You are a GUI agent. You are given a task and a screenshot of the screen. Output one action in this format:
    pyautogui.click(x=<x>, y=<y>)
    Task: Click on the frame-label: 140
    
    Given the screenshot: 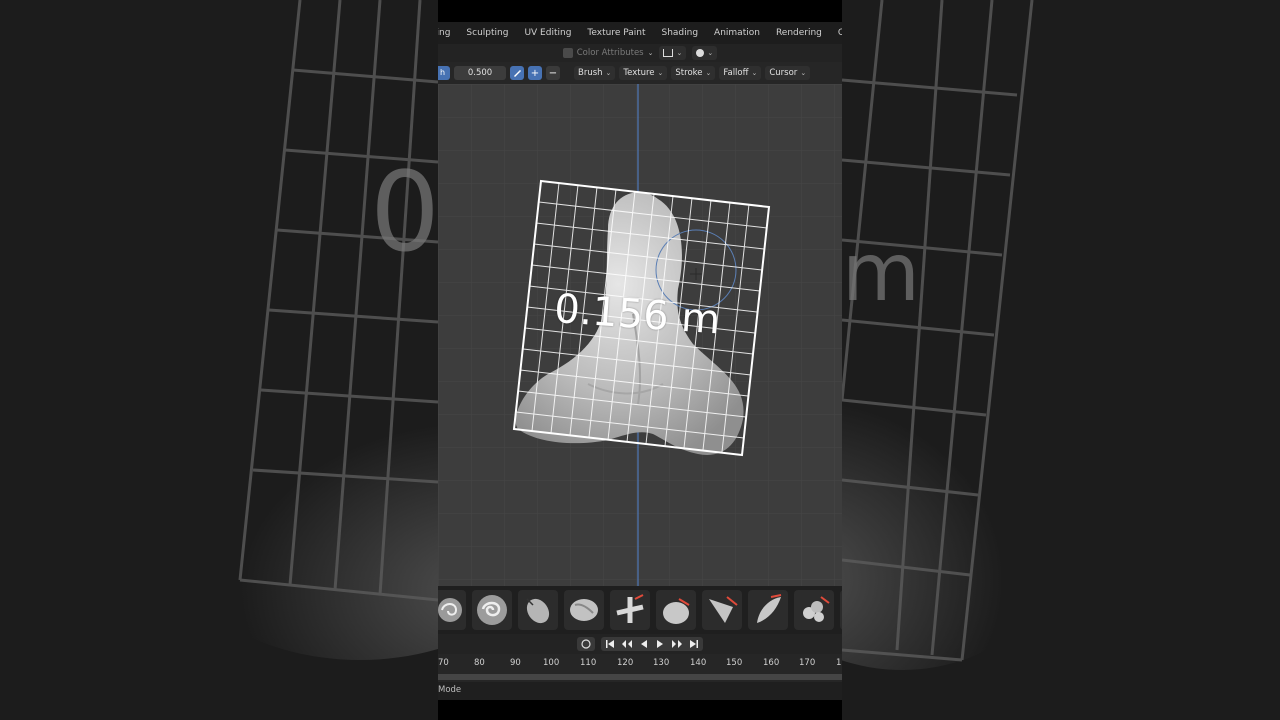 What is the action you would take?
    pyautogui.click(x=698, y=663)
    